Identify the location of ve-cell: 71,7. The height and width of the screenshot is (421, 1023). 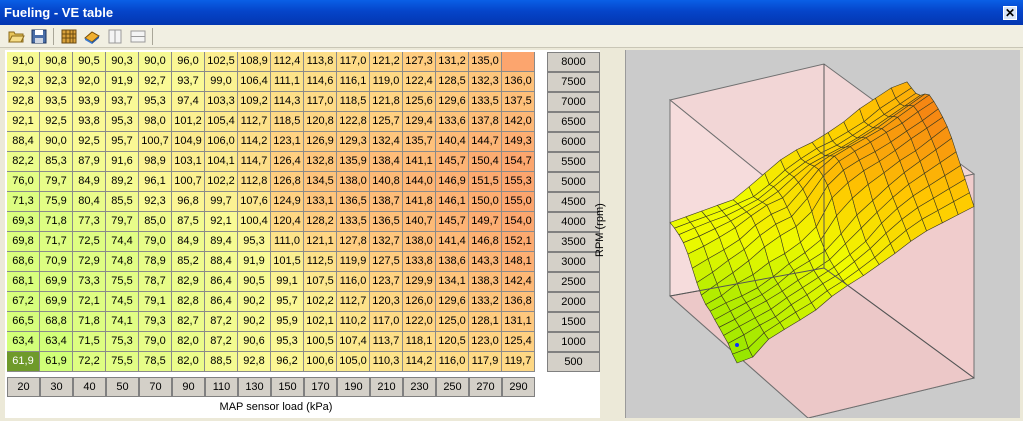
(56, 242).